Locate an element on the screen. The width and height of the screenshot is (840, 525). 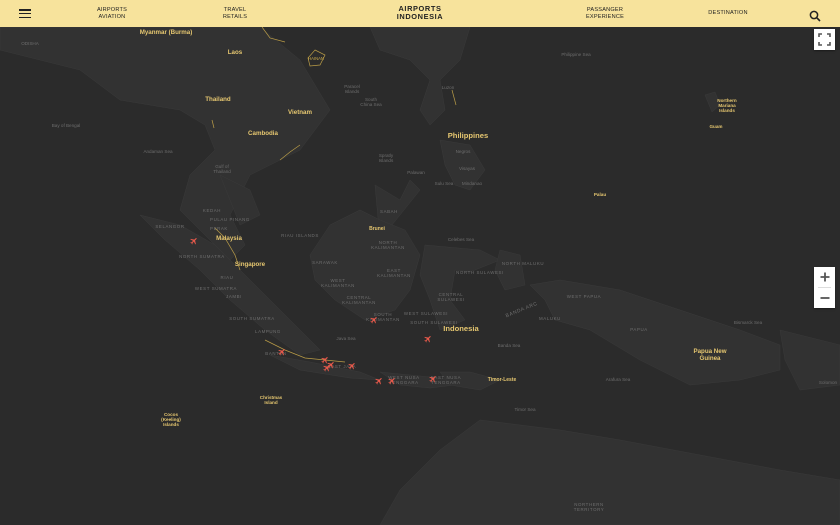
region-label: EAST KALIMANTAN is located at coordinates (394, 273).